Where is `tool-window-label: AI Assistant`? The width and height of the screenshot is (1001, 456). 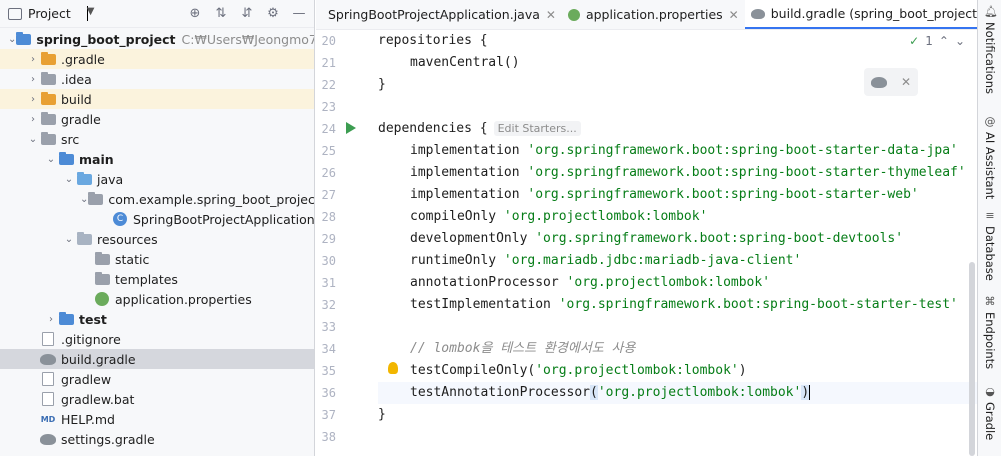 tool-window-label: AI Assistant is located at coordinates (990, 166).